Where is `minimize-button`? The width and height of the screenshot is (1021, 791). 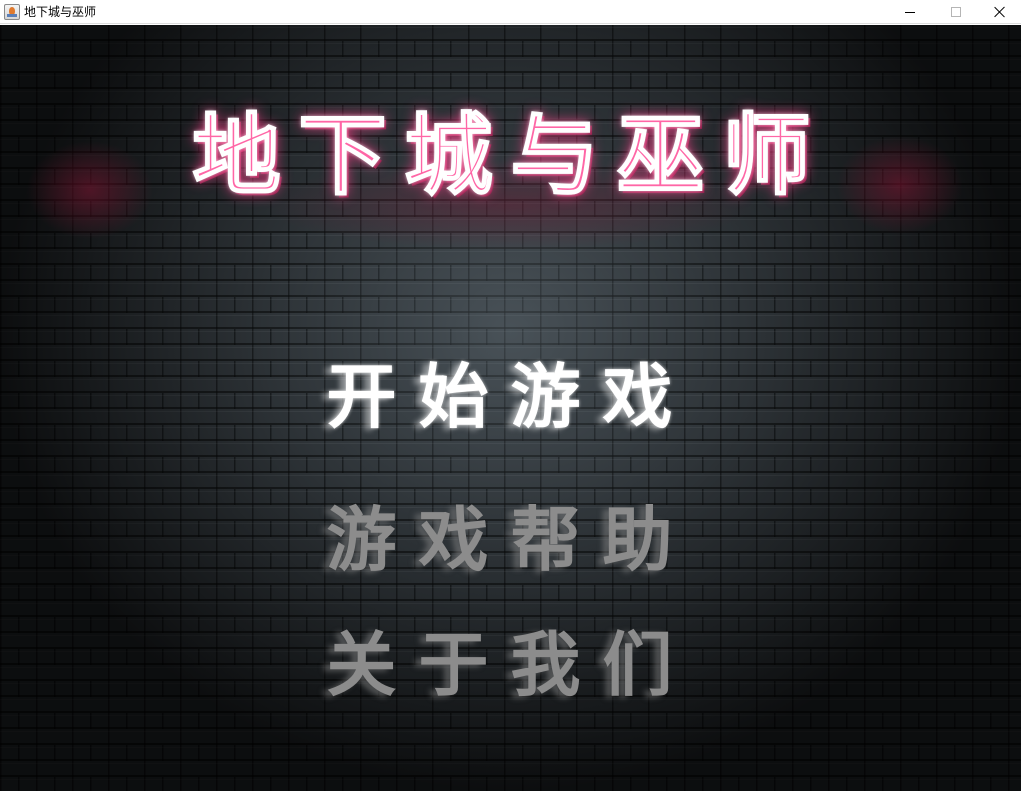 minimize-button is located at coordinates (910, 12).